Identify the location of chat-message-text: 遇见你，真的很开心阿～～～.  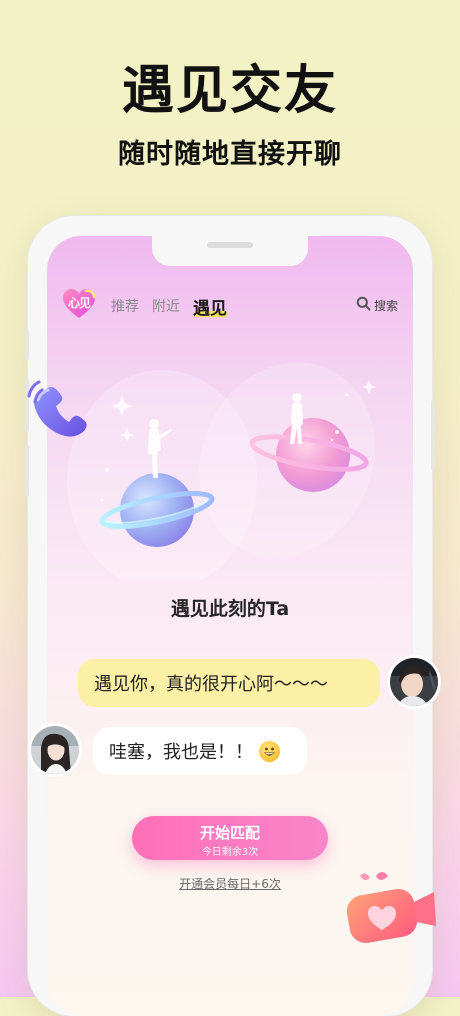
(211, 684).